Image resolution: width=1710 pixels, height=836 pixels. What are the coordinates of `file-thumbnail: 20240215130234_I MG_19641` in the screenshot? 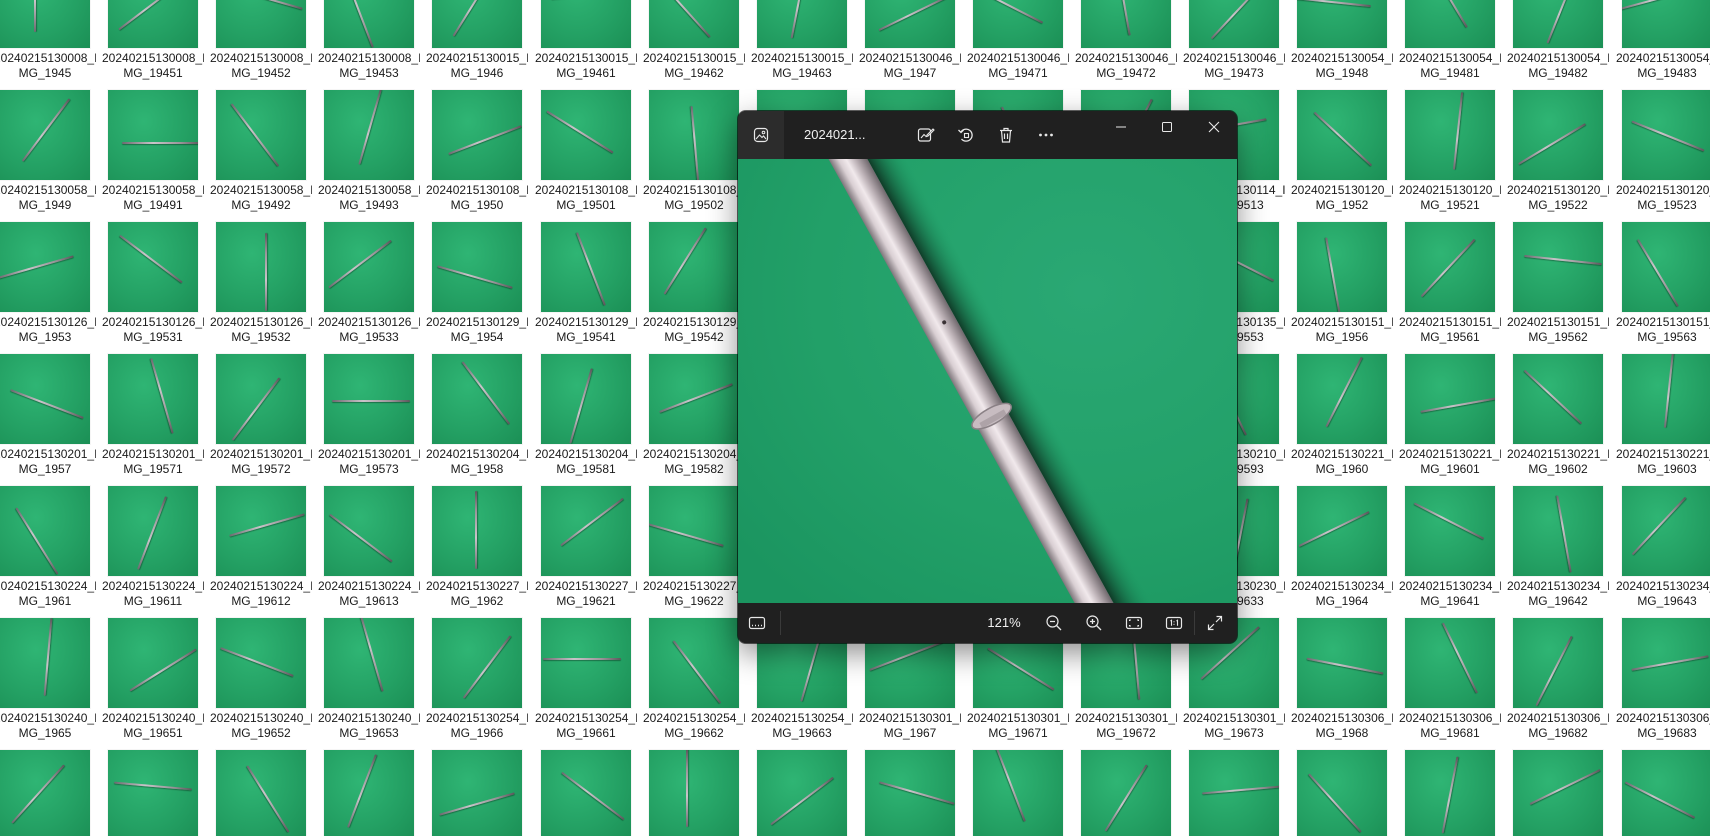 It's located at (1450, 547).